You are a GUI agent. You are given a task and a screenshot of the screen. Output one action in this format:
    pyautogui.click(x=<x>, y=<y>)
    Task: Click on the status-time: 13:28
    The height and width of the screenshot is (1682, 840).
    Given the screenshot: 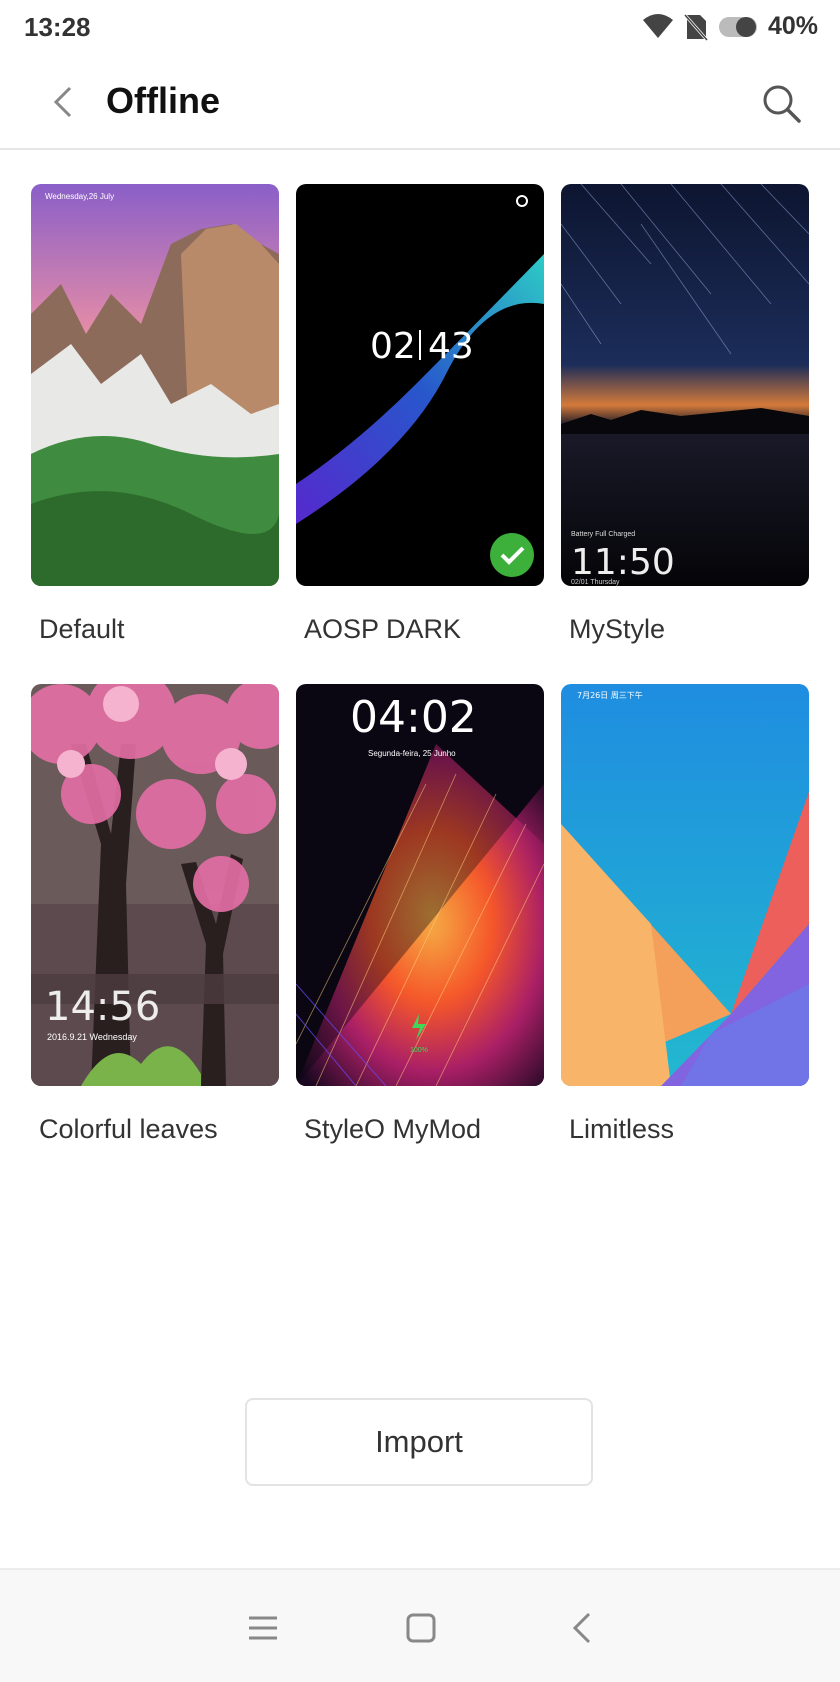 What is the action you would take?
    pyautogui.click(x=57, y=27)
    